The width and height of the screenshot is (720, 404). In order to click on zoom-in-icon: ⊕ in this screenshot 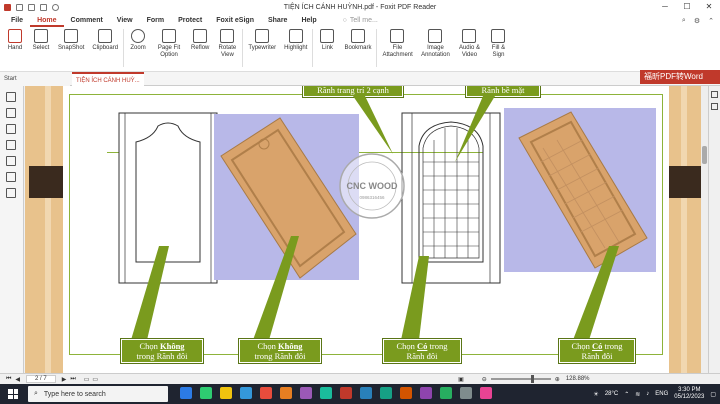, I will do `click(557, 379)`.